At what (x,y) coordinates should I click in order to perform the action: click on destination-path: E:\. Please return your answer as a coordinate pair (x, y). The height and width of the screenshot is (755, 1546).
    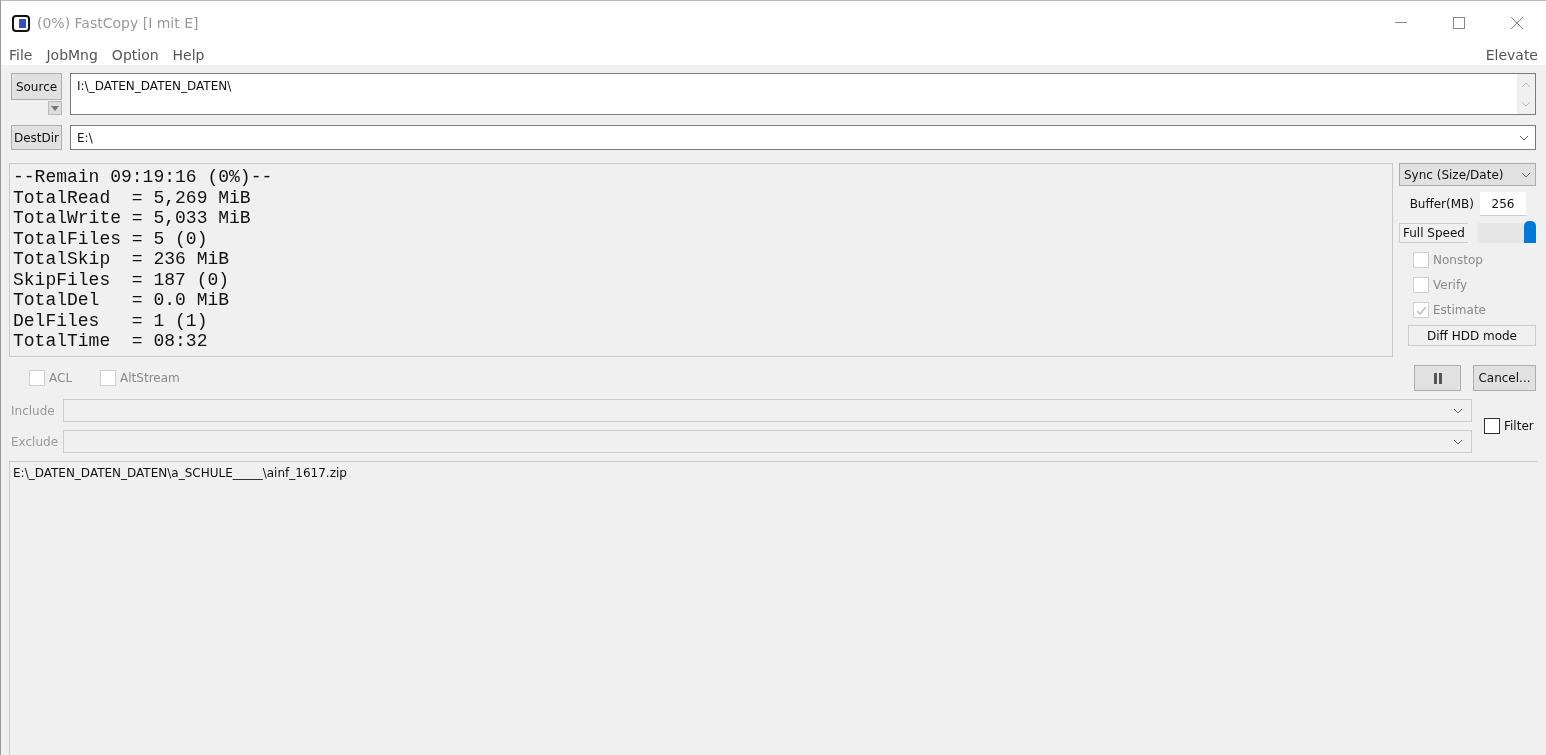
    Looking at the image, I should click on (85, 138).